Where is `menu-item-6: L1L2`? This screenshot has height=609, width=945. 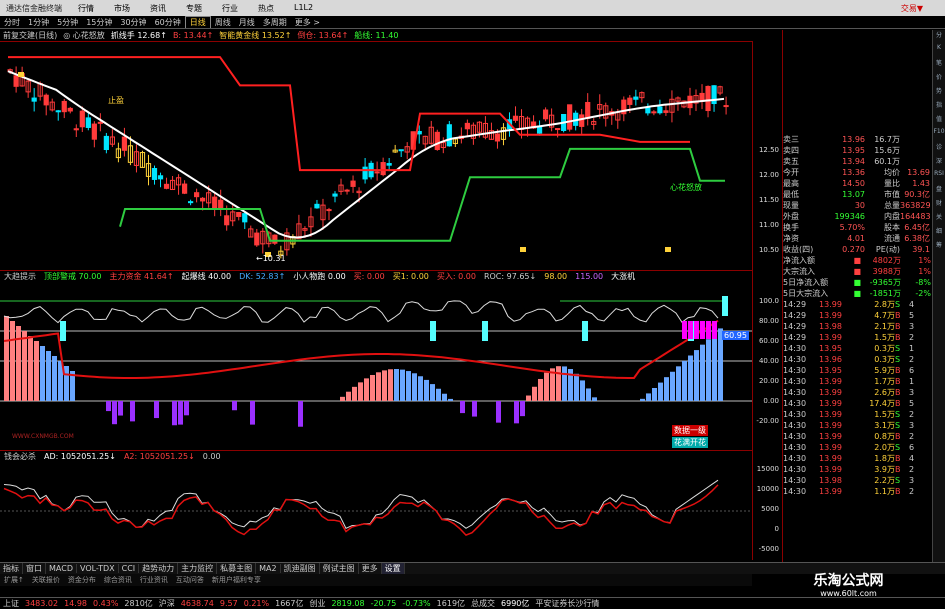
menu-item-6: L1L2 is located at coordinates (303, 8).